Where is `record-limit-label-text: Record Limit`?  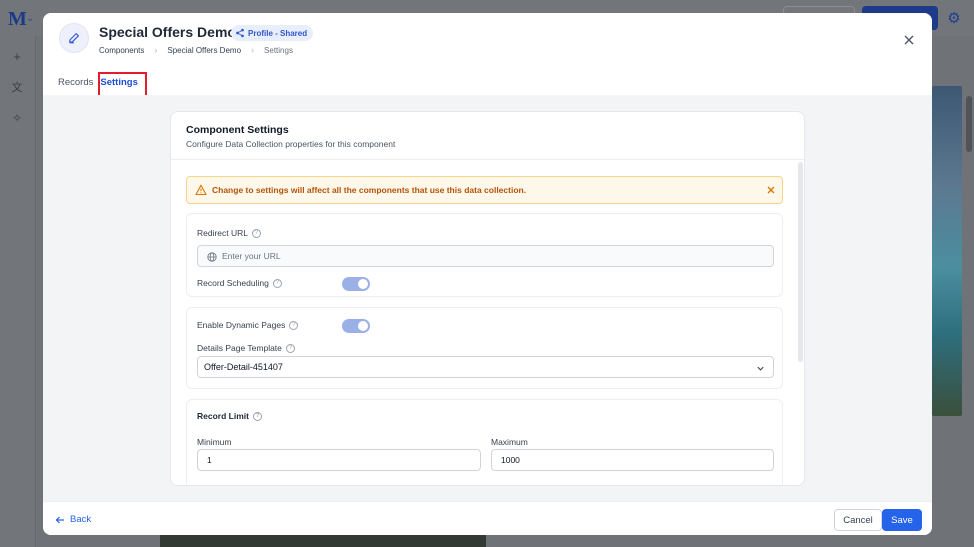
record-limit-label-text: Record Limit is located at coordinates (223, 416).